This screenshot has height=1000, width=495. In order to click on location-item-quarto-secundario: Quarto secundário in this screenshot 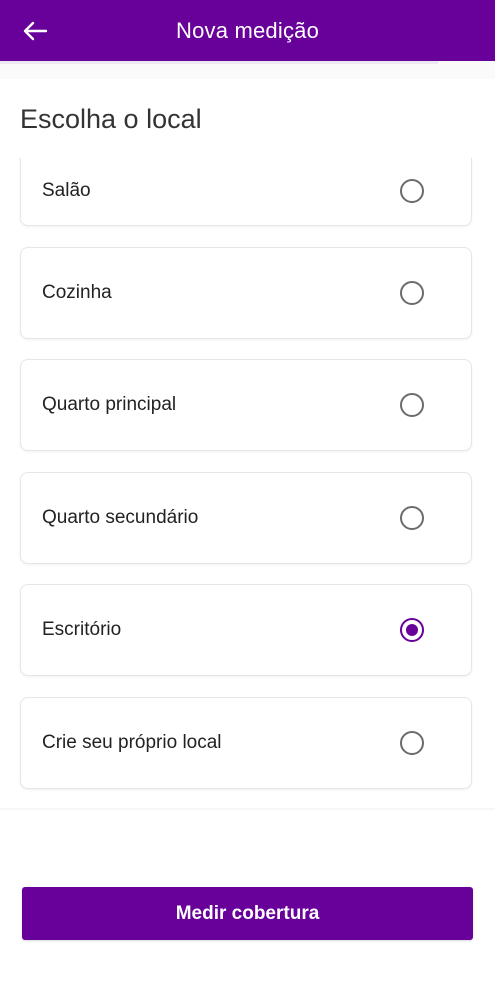, I will do `click(246, 518)`.